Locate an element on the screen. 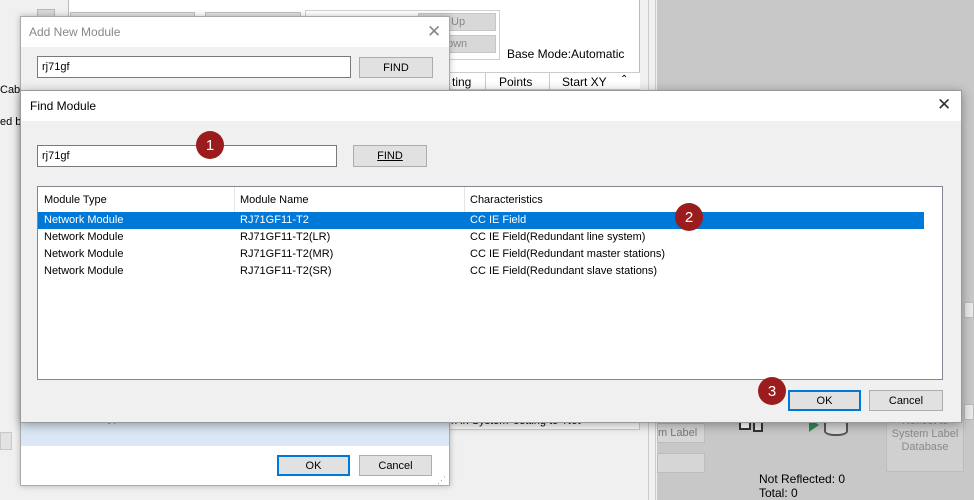 This screenshot has height=500, width=974. col-header-characteristics: Characteristics is located at coordinates (506, 200).